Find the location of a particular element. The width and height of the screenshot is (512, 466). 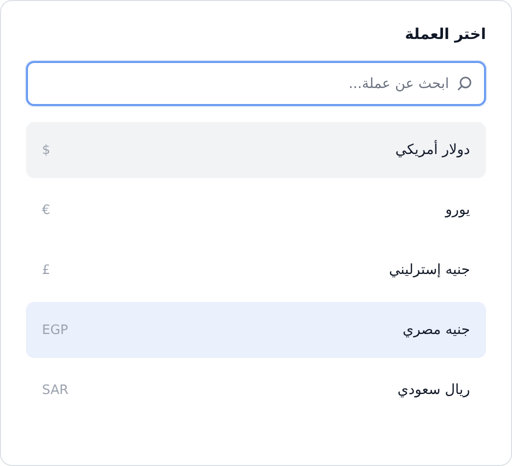

currency-option: جنيه إسترليني £ is located at coordinates (256, 270).